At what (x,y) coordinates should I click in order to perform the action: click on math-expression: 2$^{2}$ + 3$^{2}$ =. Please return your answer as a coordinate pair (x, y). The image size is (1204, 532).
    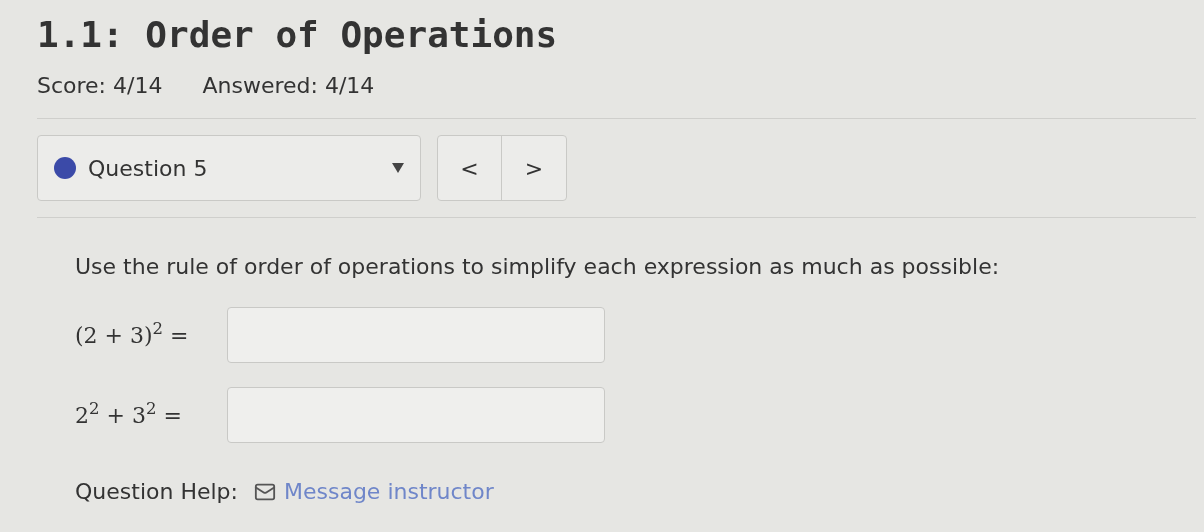
    Looking at the image, I should click on (129, 414).